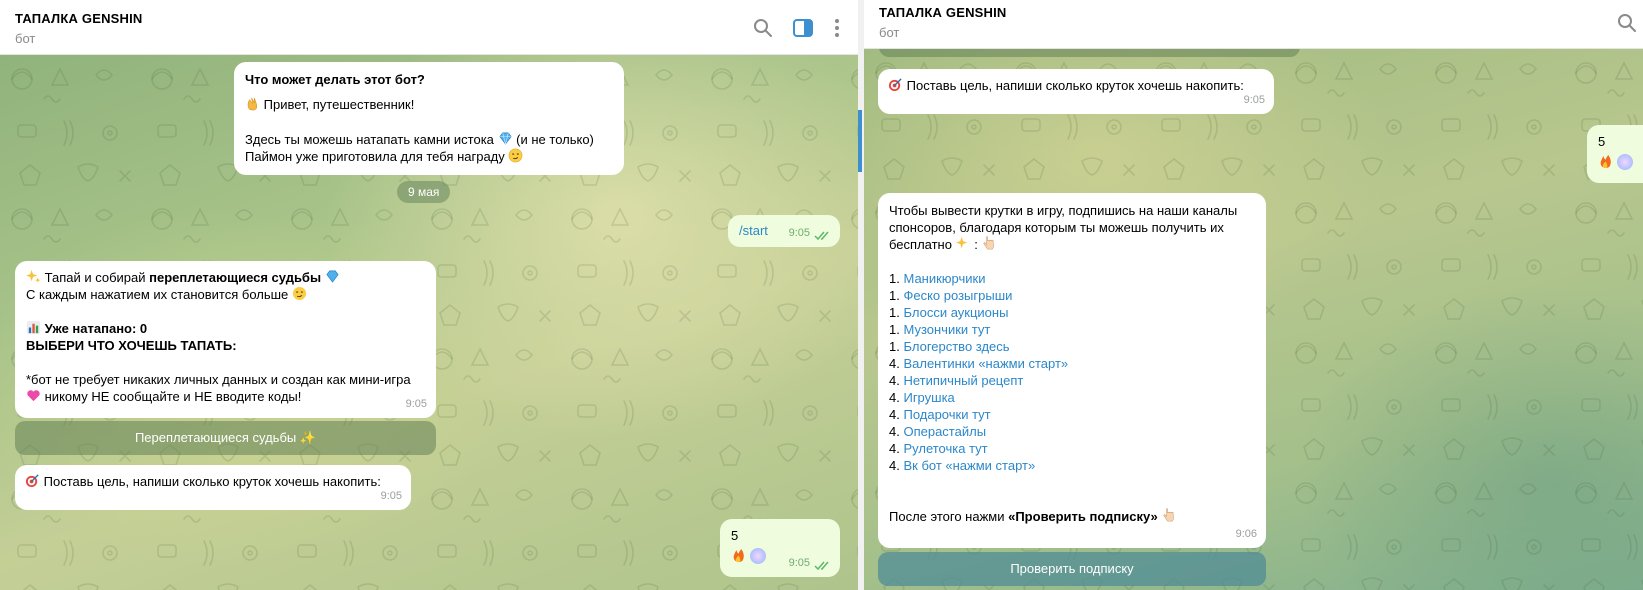 The width and height of the screenshot is (1643, 590). I want to click on greeting-text: Привет, путешественник!, so click(339, 104).